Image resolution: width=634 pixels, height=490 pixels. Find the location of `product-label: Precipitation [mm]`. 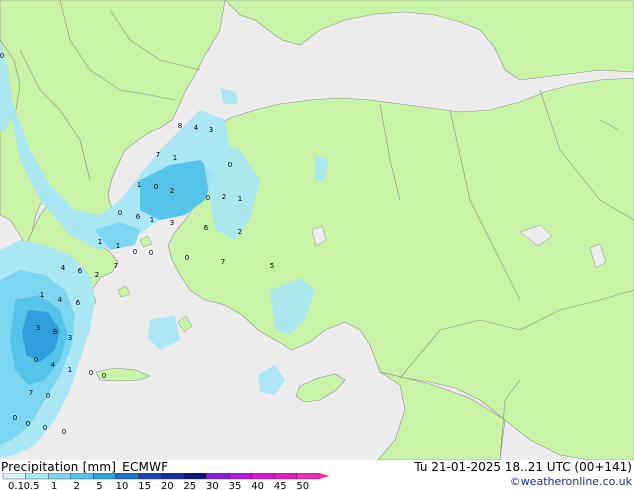

product-label: Precipitation [mm] is located at coordinates (59, 467).